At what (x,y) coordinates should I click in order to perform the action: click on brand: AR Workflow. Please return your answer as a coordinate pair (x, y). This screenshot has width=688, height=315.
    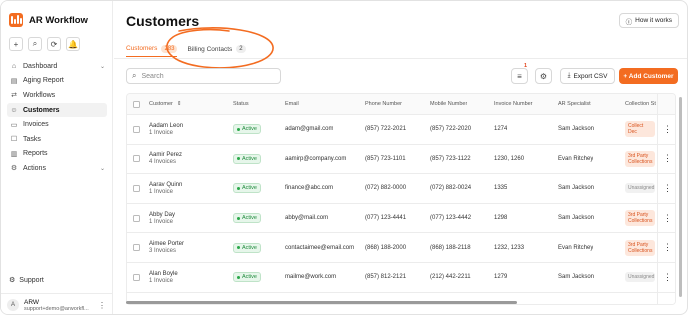
    Looking at the image, I should click on (48, 20).